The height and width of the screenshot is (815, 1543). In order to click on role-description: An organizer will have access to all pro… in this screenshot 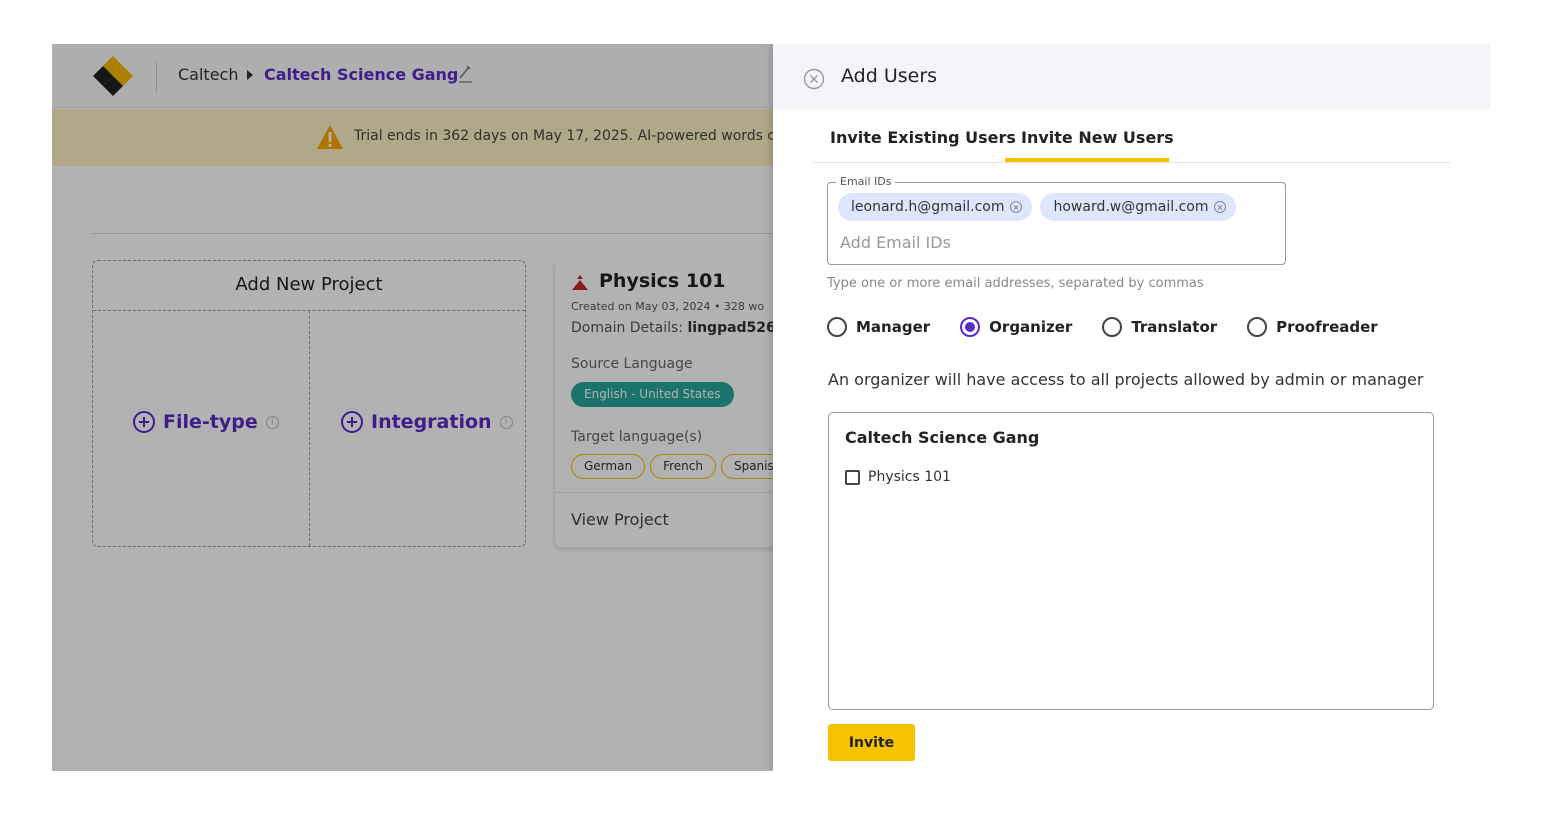, I will do `click(1126, 379)`.